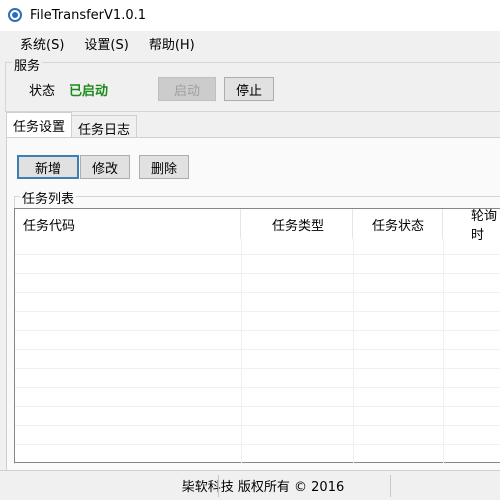 Image resolution: width=500 pixels, height=500 pixels. I want to click on edit-button: 修改, so click(105, 167).